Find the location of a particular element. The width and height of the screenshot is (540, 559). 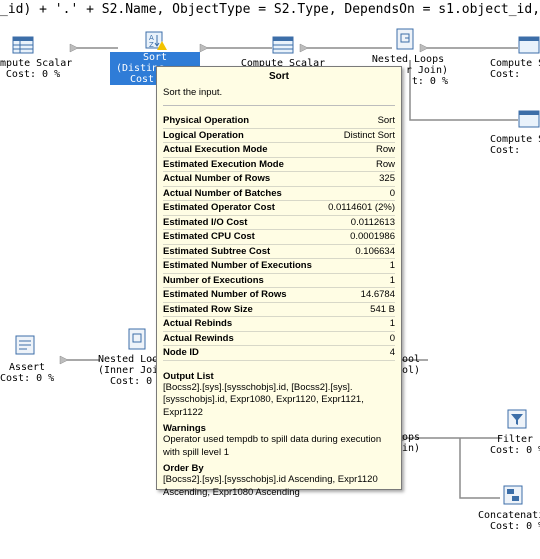

property-name: Estimated CPU Cost is located at coordinates (209, 236).